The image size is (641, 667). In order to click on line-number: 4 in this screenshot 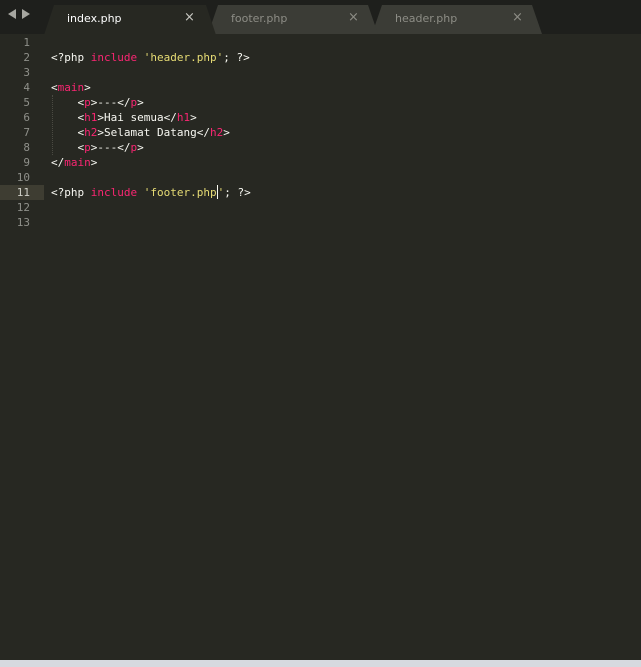, I will do `click(26, 87)`.